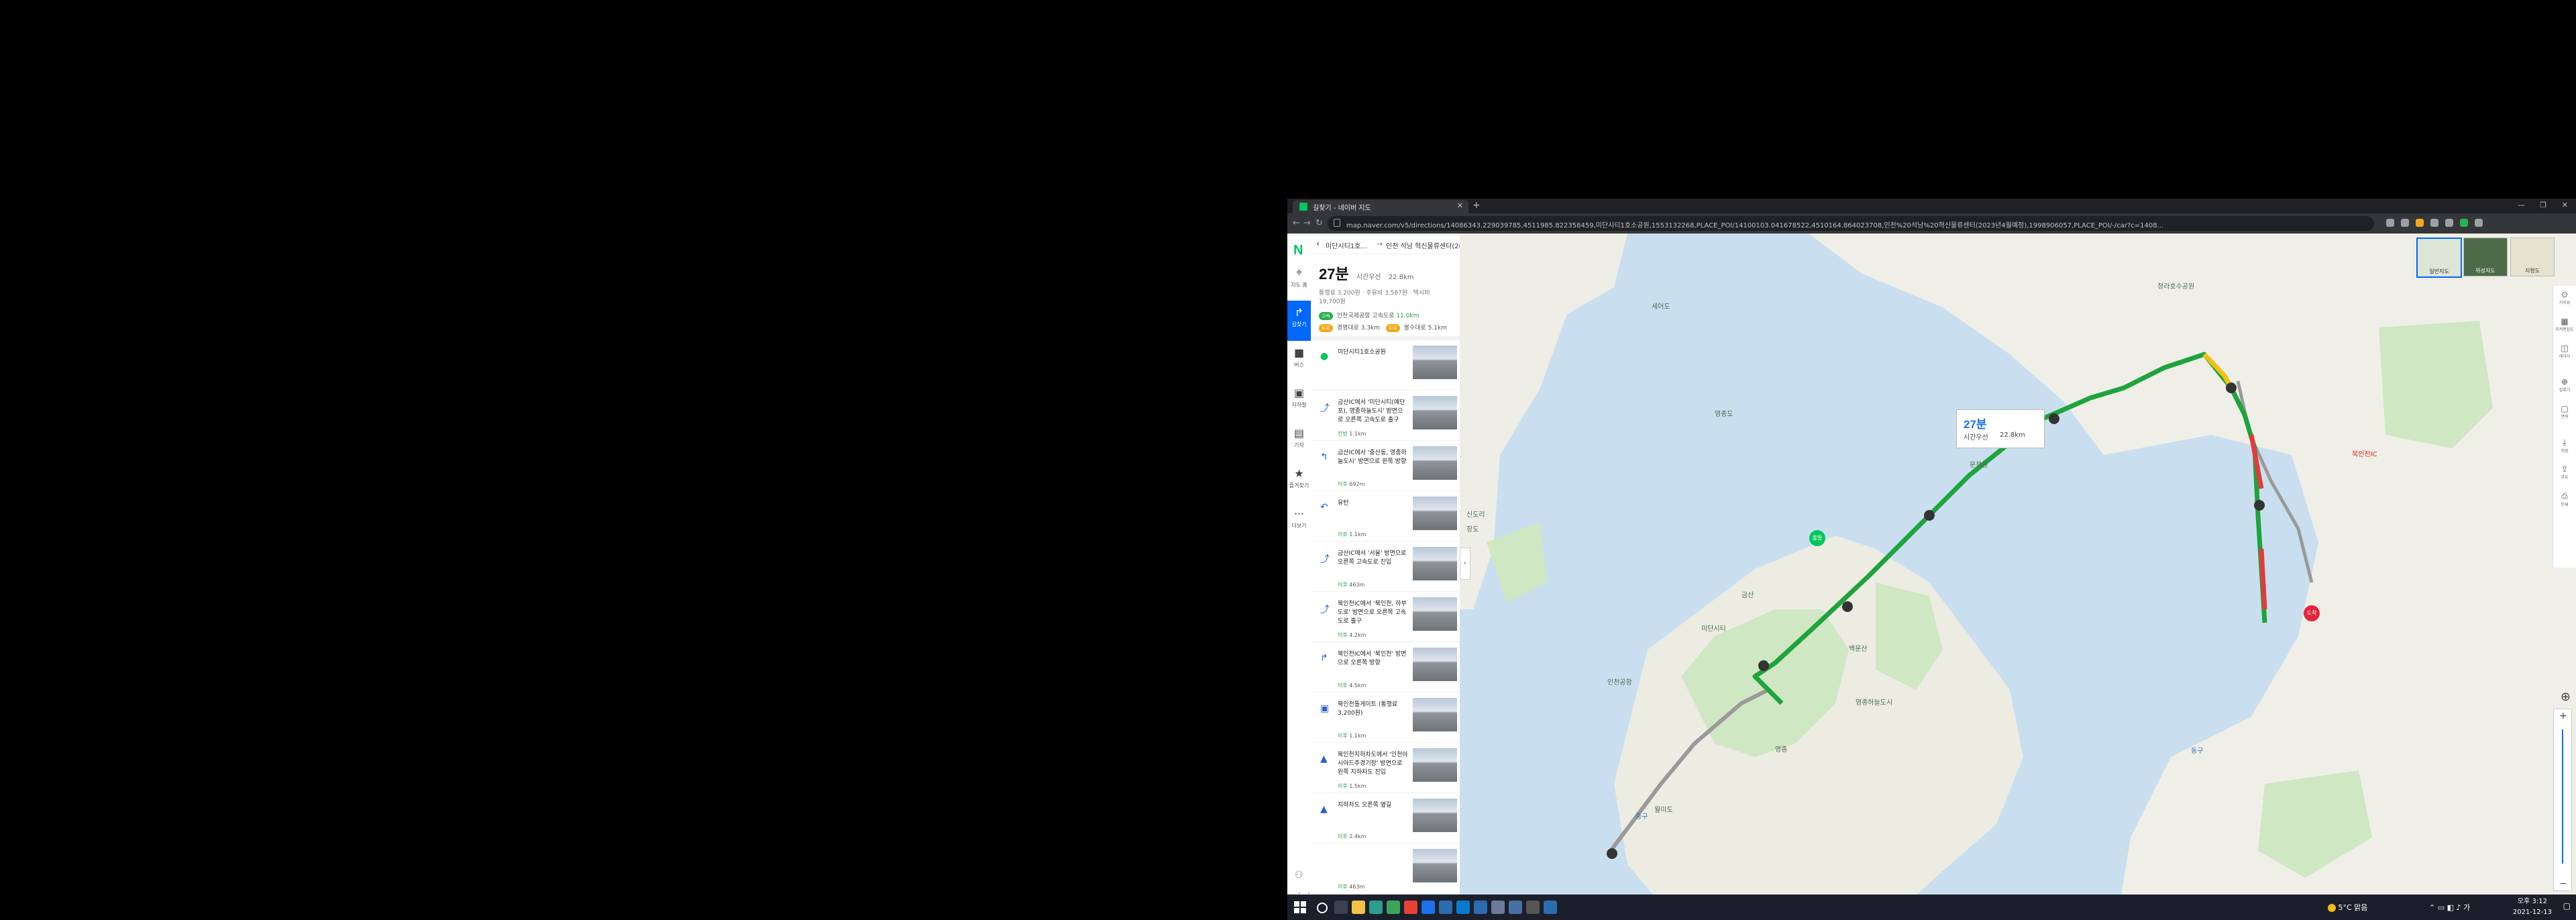 This screenshot has height=920, width=2576. What do you see at coordinates (1385, 365) in the screenshot?
I see `route-step: ● 미단시티1호소공원` at bounding box center [1385, 365].